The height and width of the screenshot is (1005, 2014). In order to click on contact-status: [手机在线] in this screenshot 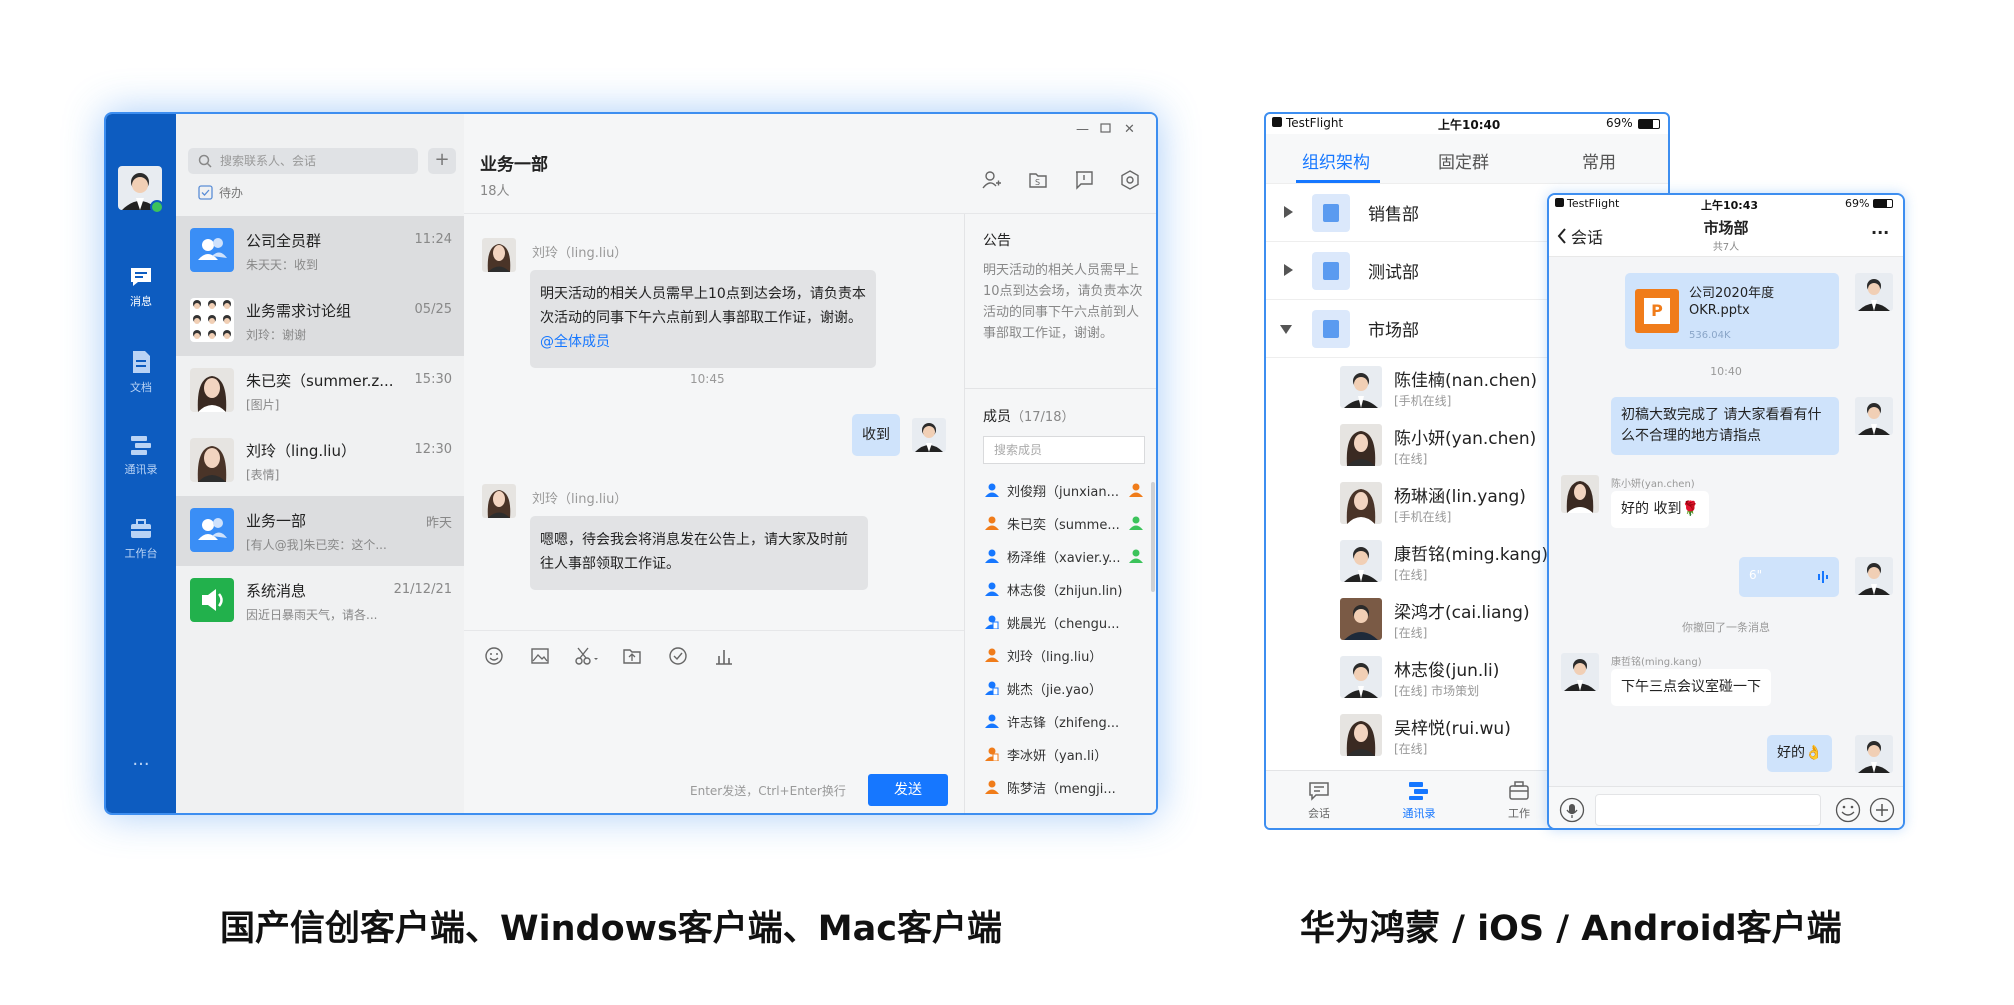, I will do `click(1423, 401)`.